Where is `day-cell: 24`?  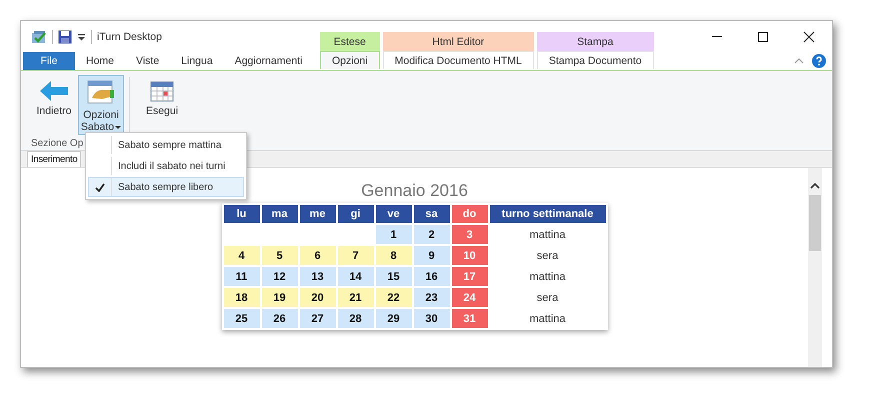
day-cell: 24 is located at coordinates (470, 297).